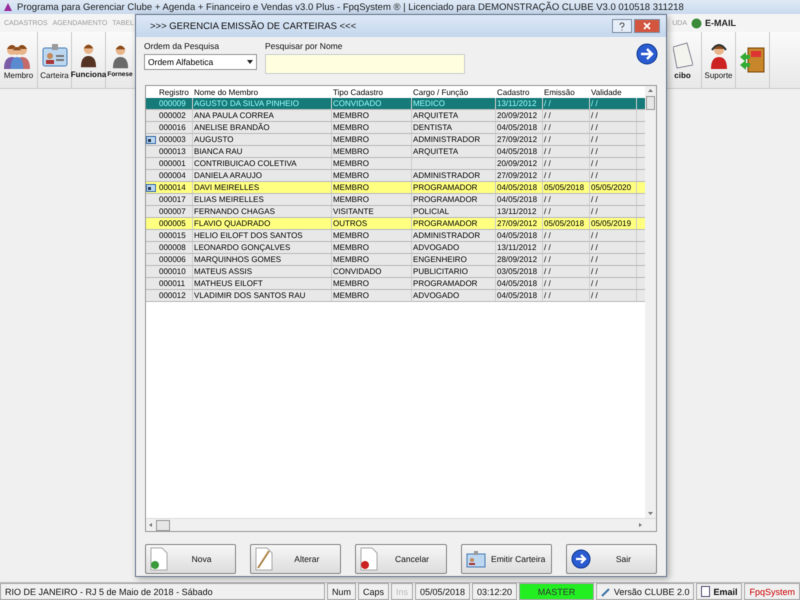  I want to click on order-dropdown: Ordem Alfabetica, so click(200, 62).